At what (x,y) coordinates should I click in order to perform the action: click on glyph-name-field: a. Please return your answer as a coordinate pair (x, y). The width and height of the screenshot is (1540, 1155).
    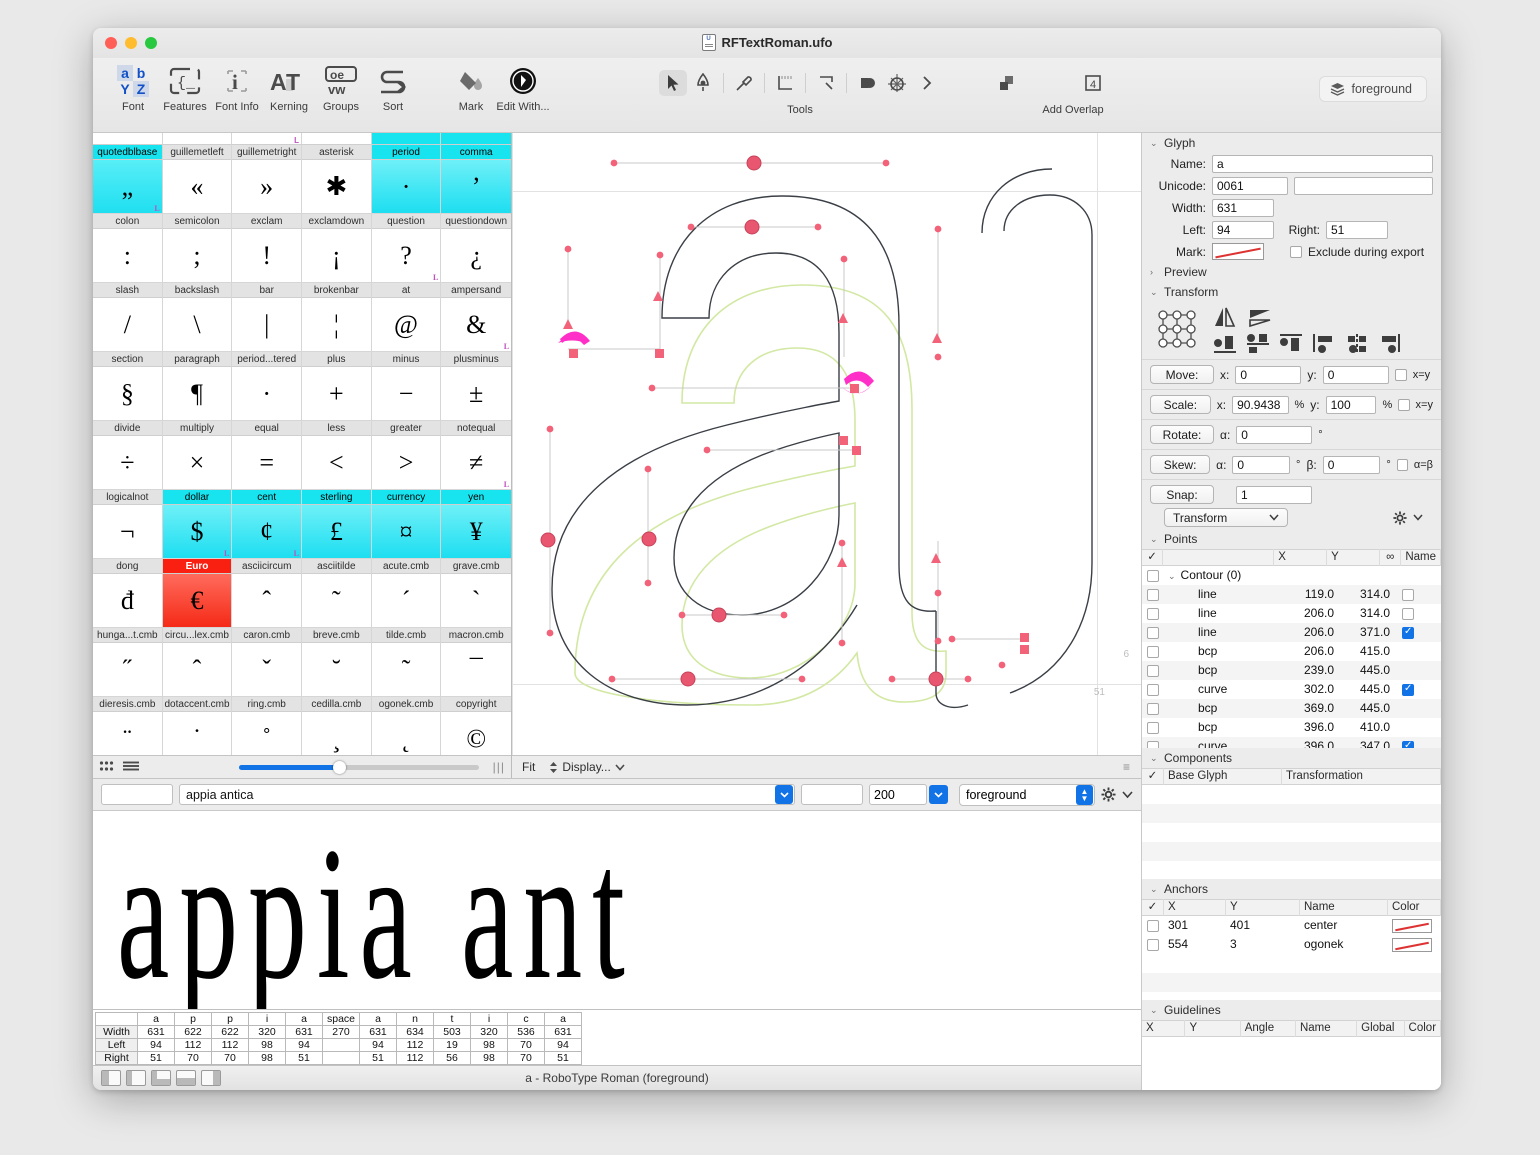
    Looking at the image, I should click on (1322, 164).